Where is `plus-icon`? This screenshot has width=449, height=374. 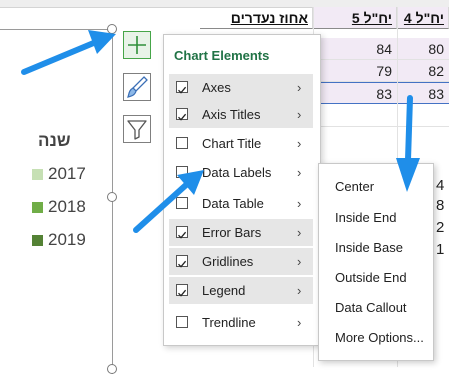 plus-icon is located at coordinates (137, 45).